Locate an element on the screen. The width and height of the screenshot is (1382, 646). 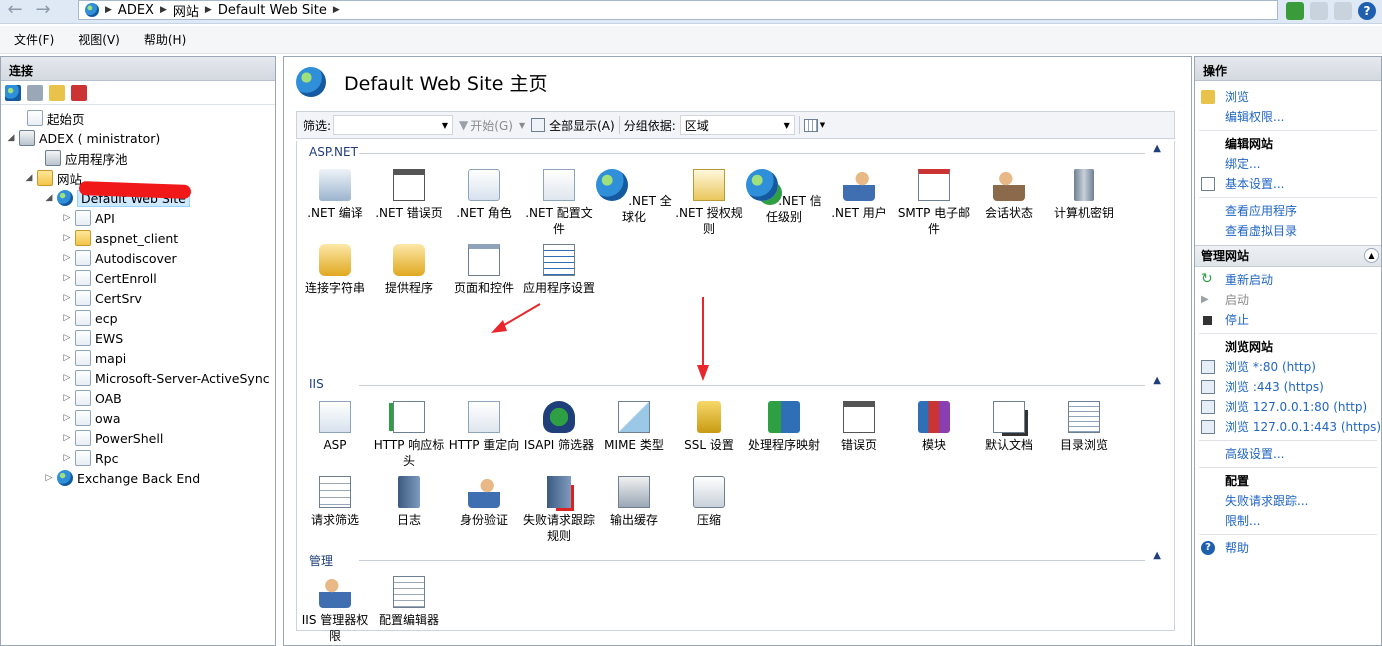
breadcrumb: ▶ ADEX ▶ 网站 ▶ Default Web Site ▶ is located at coordinates (678, 10).